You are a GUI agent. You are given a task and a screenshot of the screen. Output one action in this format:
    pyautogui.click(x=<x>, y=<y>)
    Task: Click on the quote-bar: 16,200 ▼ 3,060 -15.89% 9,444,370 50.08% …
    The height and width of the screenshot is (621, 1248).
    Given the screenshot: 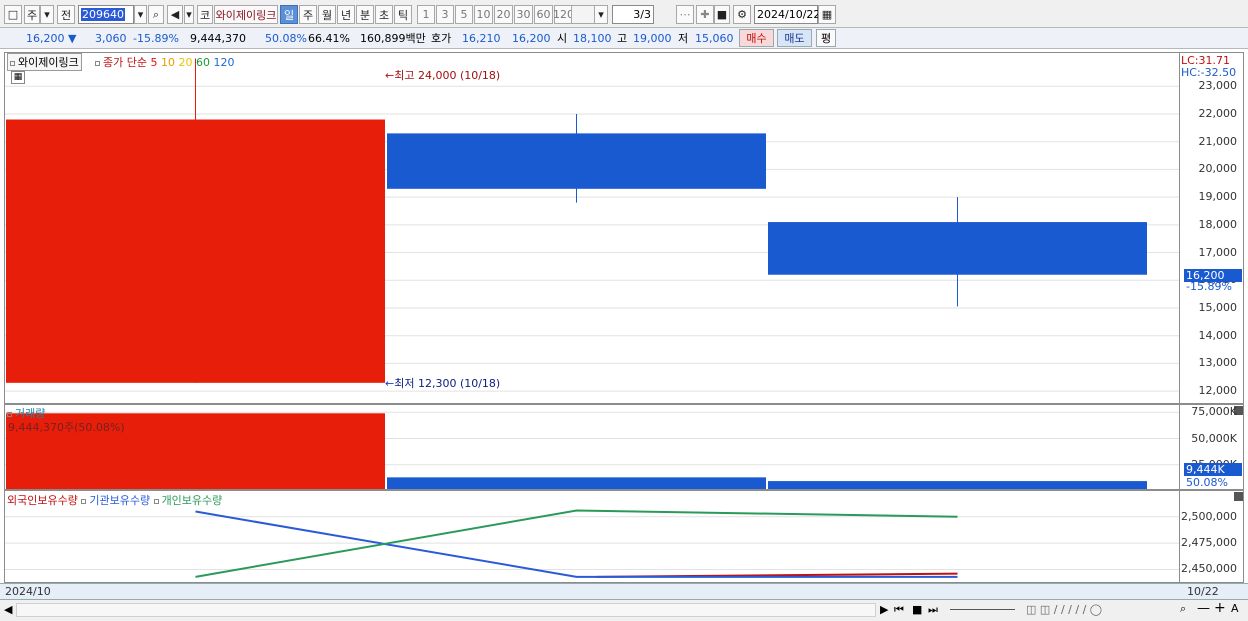 What is the action you would take?
    pyautogui.click(x=624, y=38)
    